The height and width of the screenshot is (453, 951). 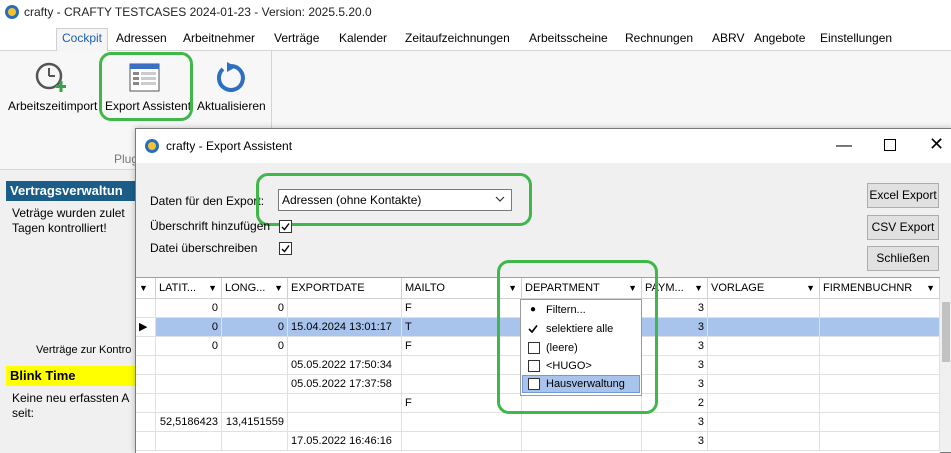 What do you see at coordinates (82, 38) in the screenshot?
I see `tab-cockpit: Cockpit` at bounding box center [82, 38].